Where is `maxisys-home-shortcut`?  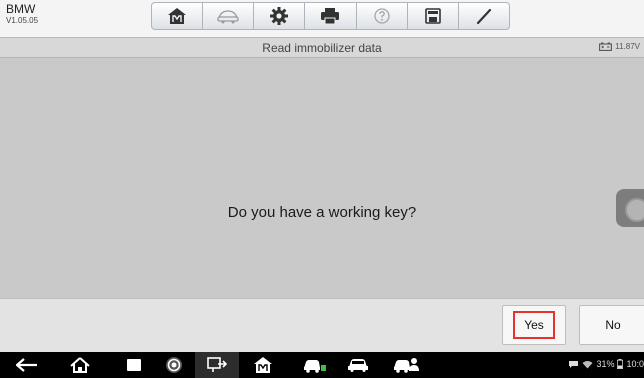
maxisys-home-shortcut is located at coordinates (263, 365).